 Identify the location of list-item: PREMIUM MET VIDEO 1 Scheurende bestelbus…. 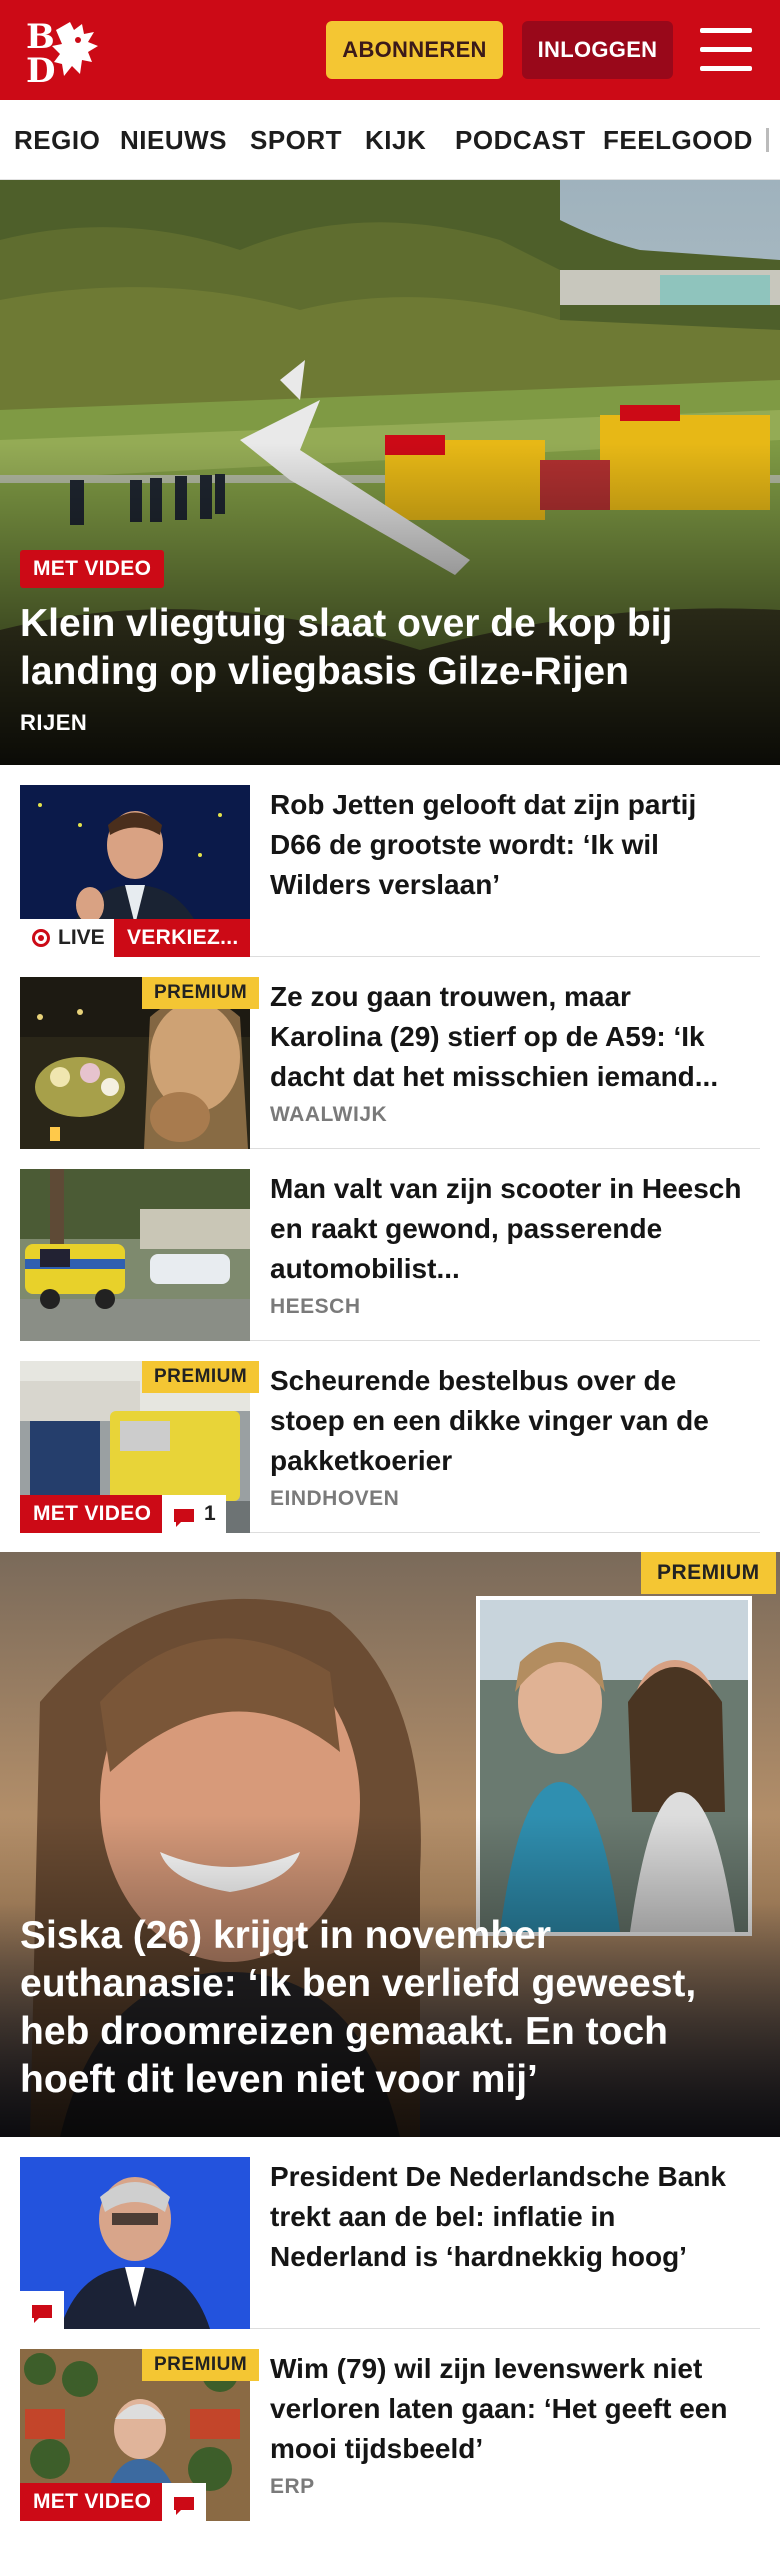
(390, 1447).